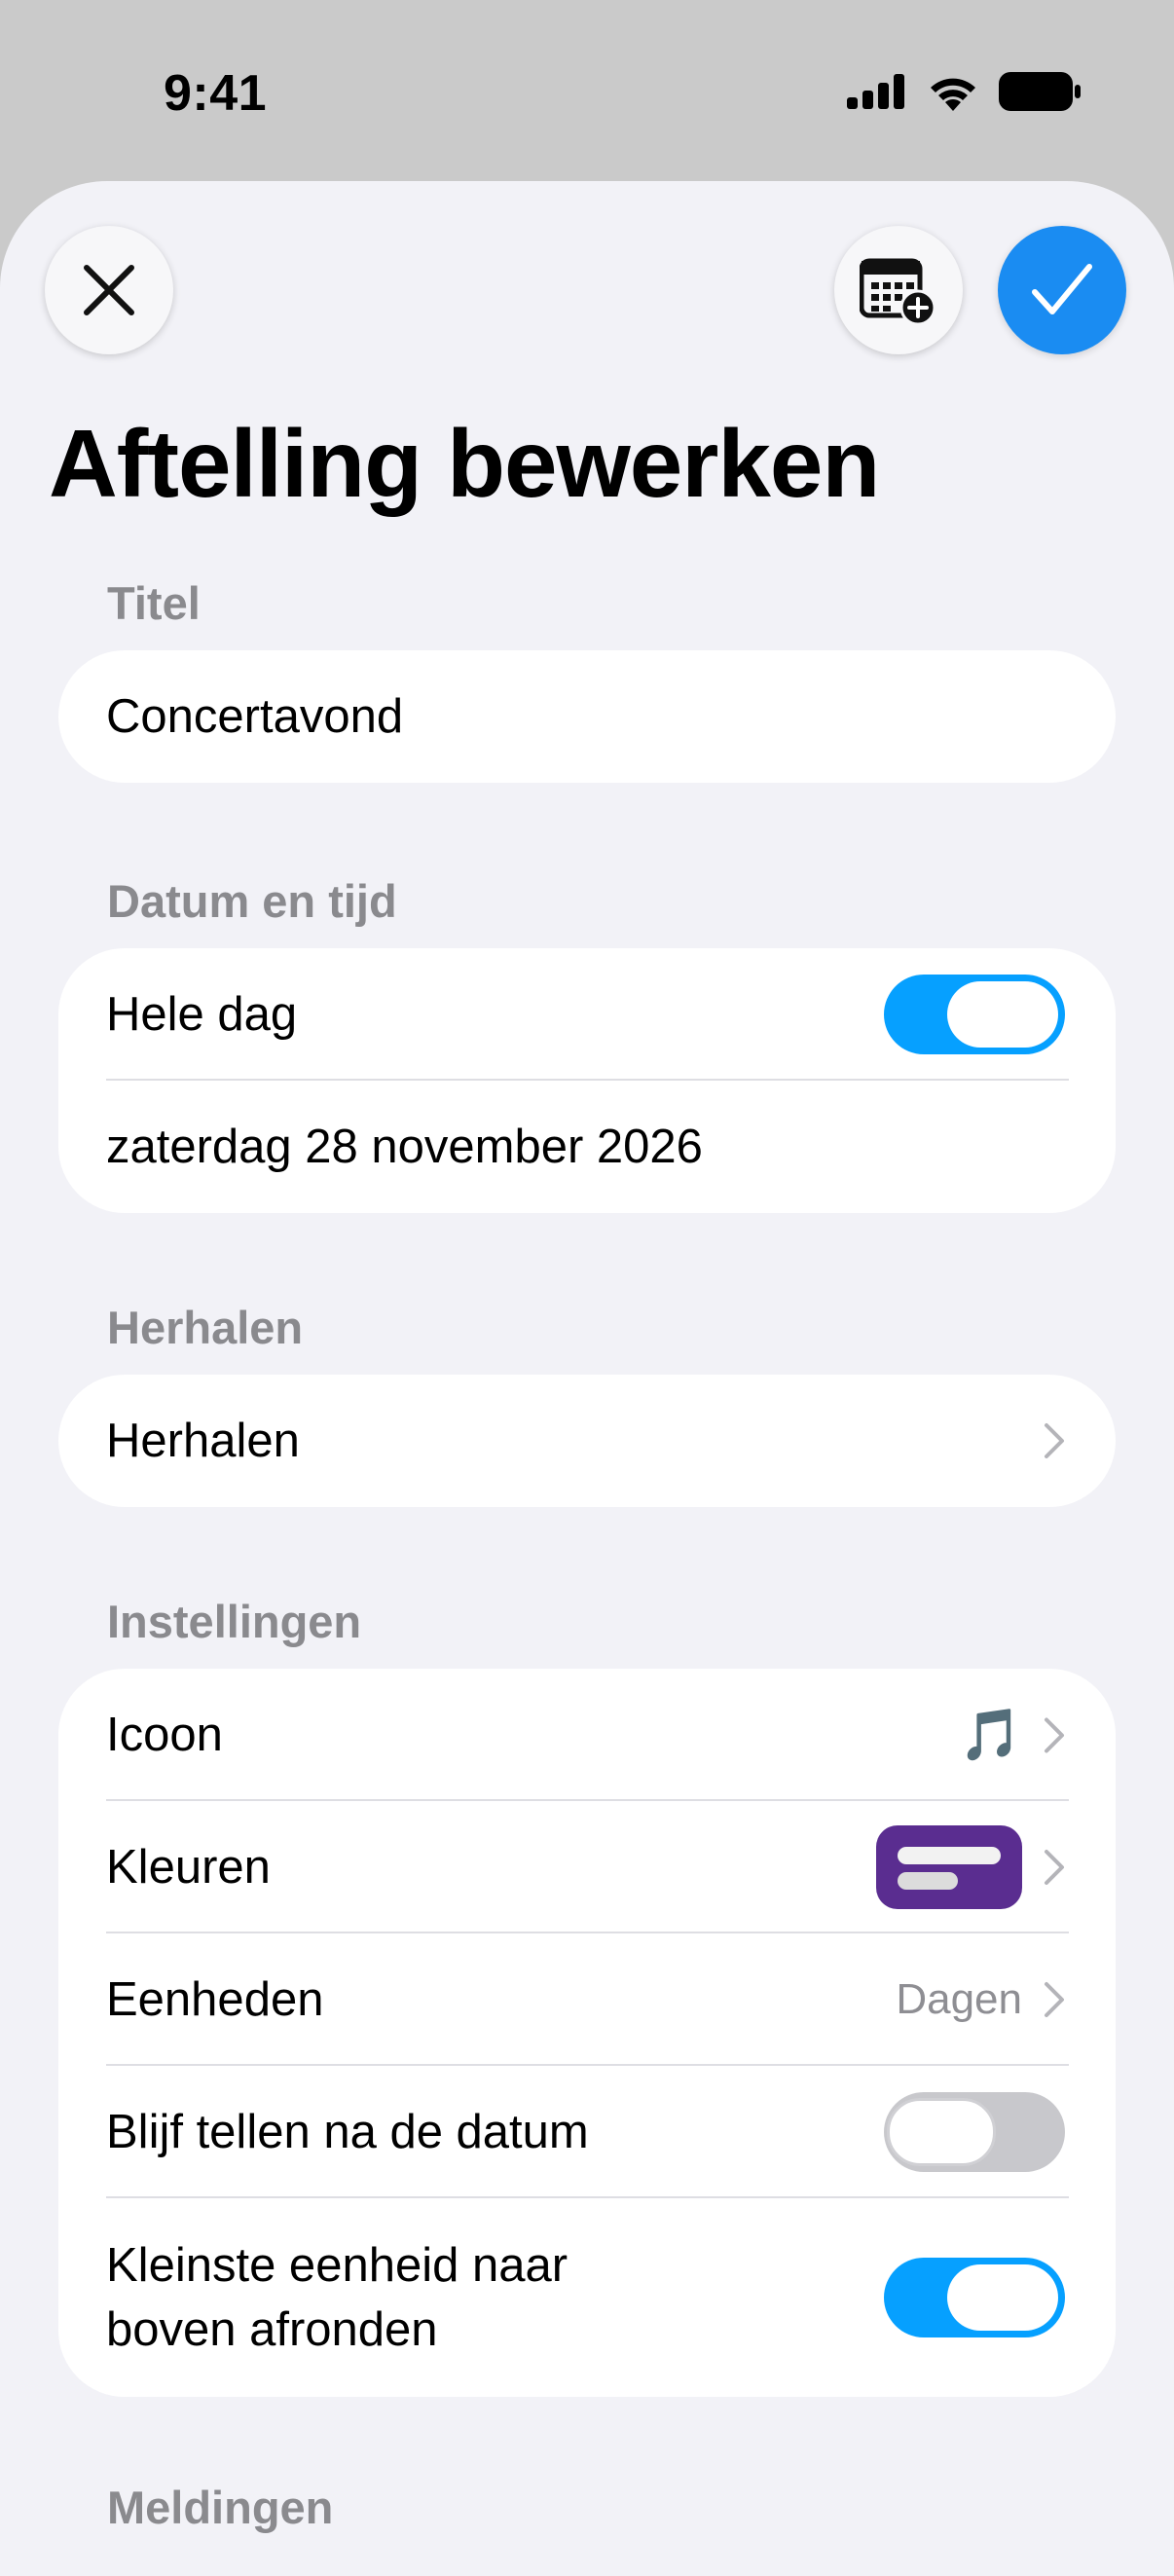  I want to click on all-day-row: Hele dag, so click(587, 1014).